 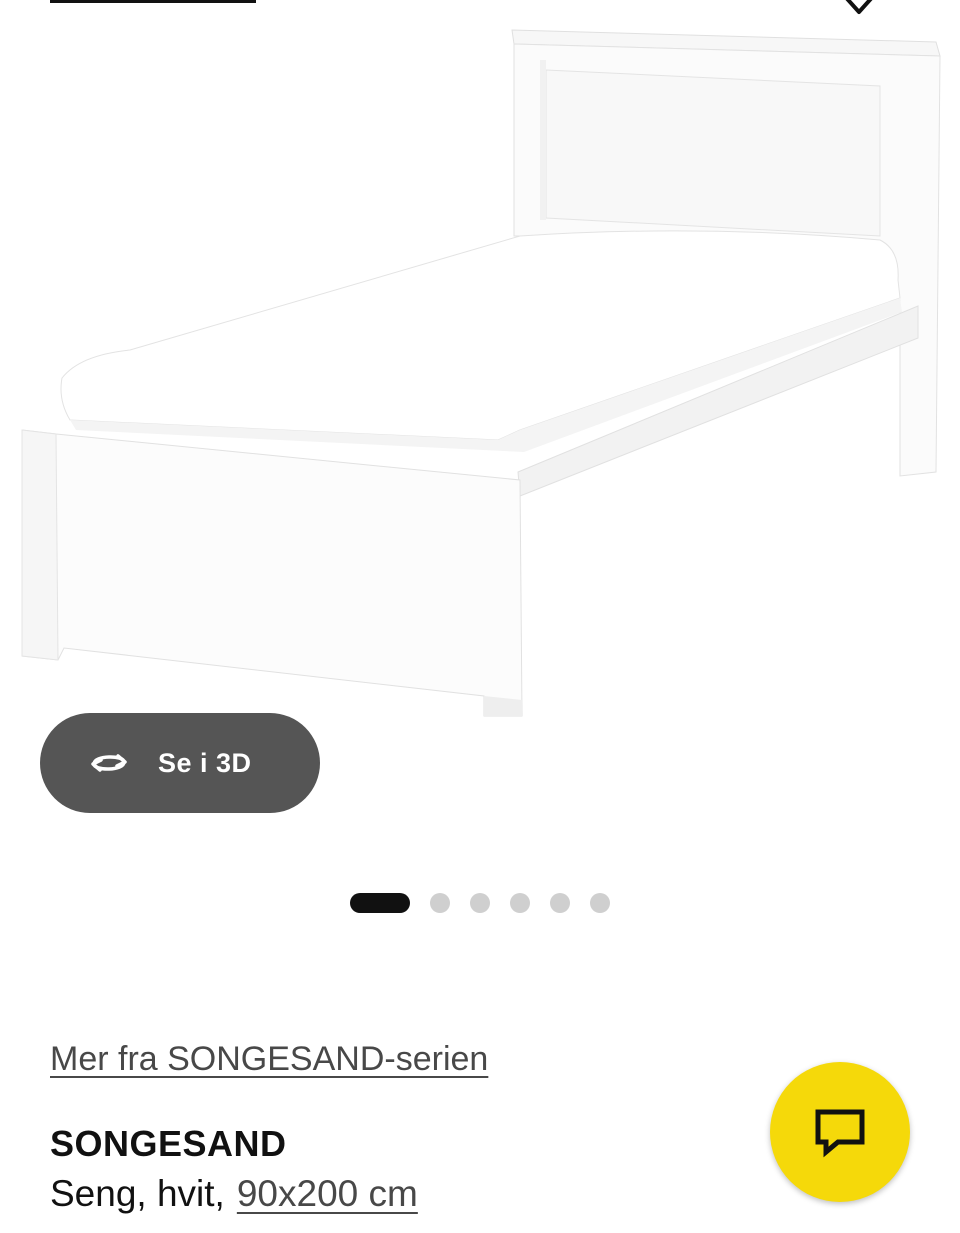 I want to click on view-in-3d-button: Se i 3D, so click(x=180, y=763).